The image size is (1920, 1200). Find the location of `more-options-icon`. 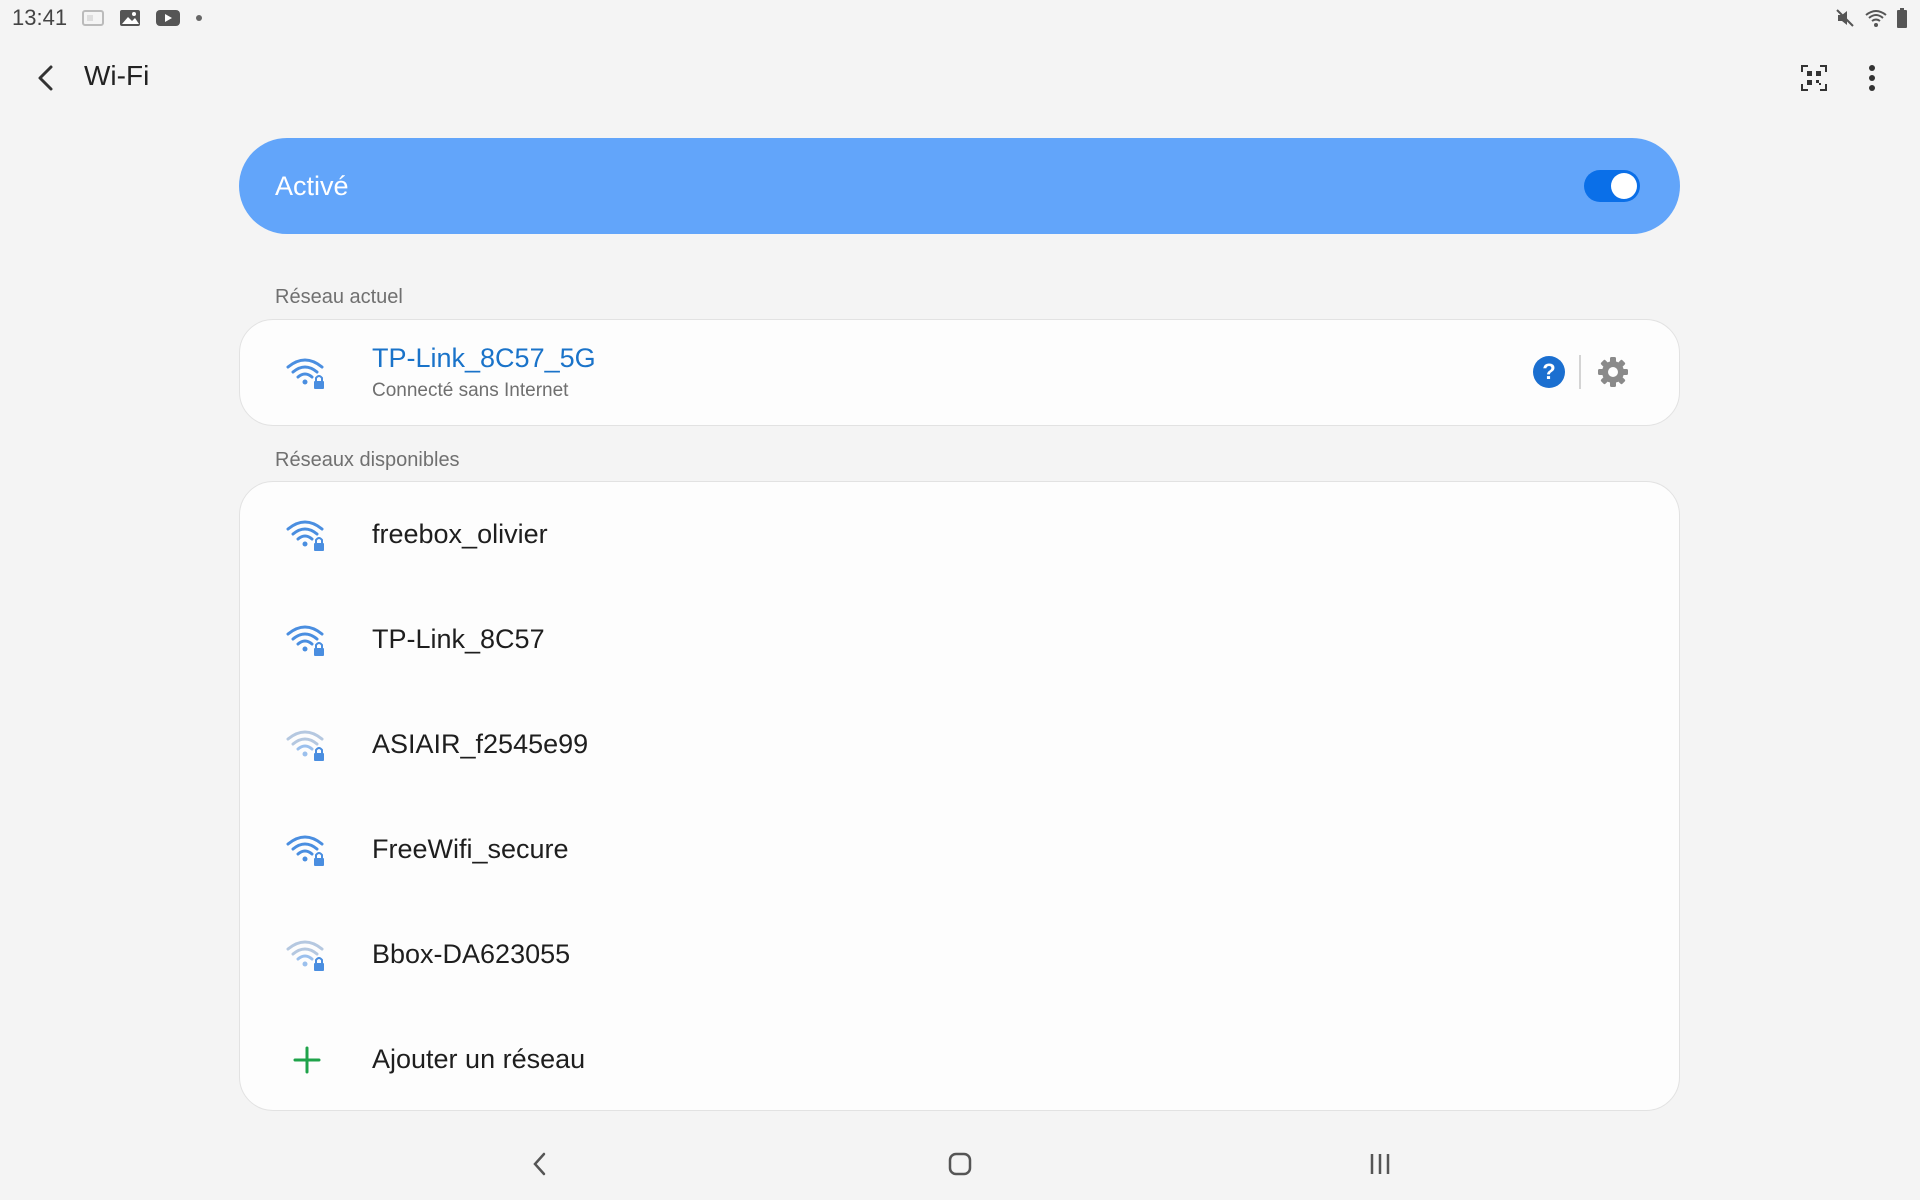

more-options-icon is located at coordinates (1872, 78).